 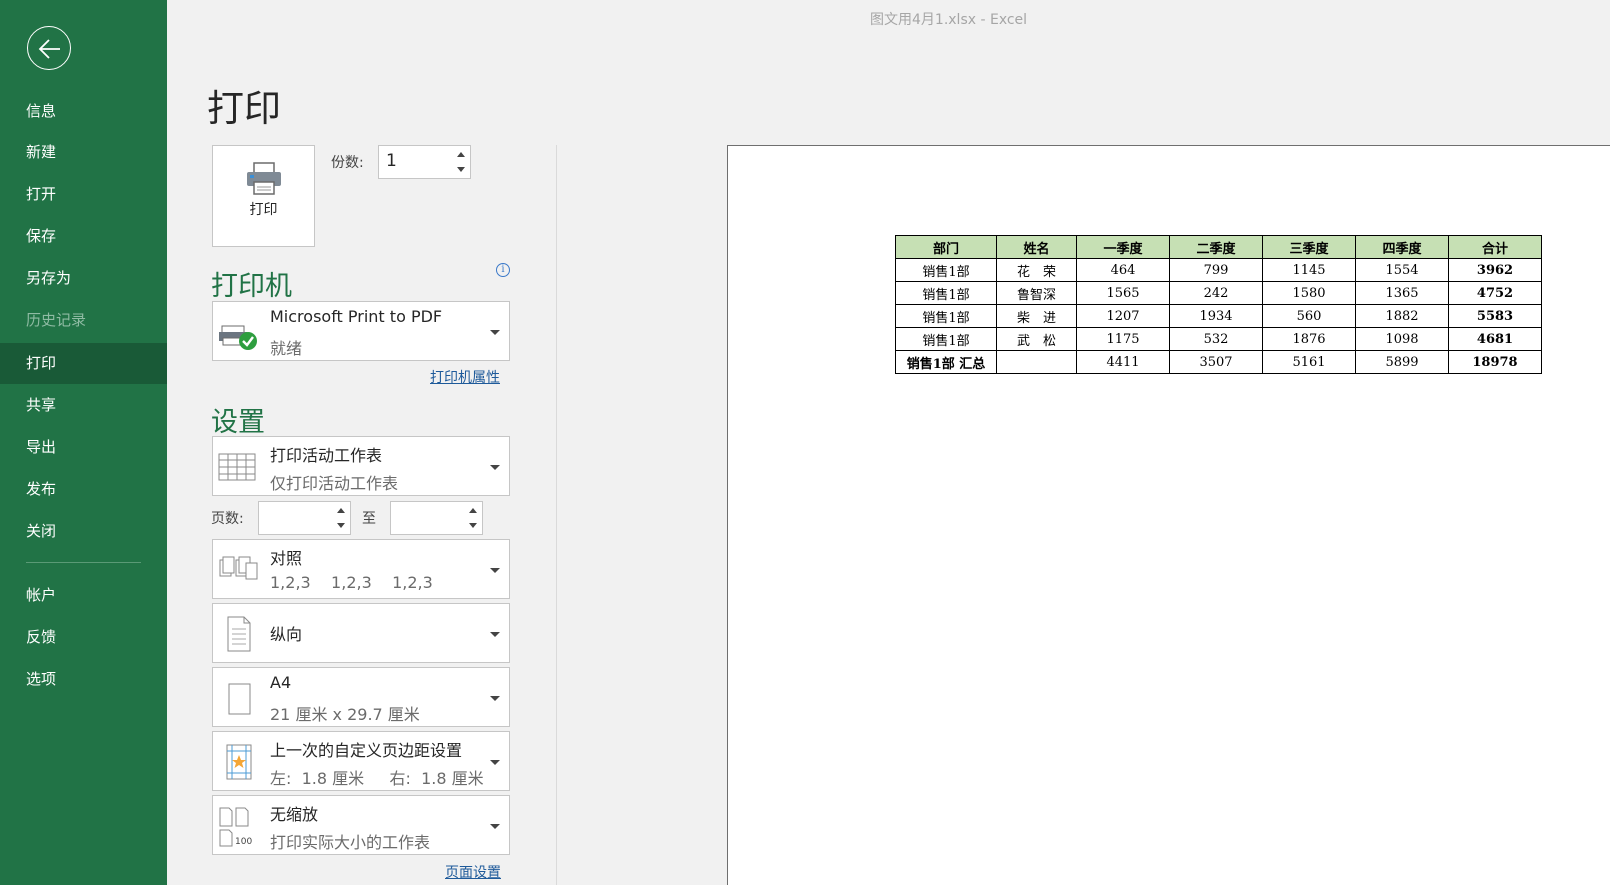 I want to click on copies-label: 份数:, so click(x=347, y=163).